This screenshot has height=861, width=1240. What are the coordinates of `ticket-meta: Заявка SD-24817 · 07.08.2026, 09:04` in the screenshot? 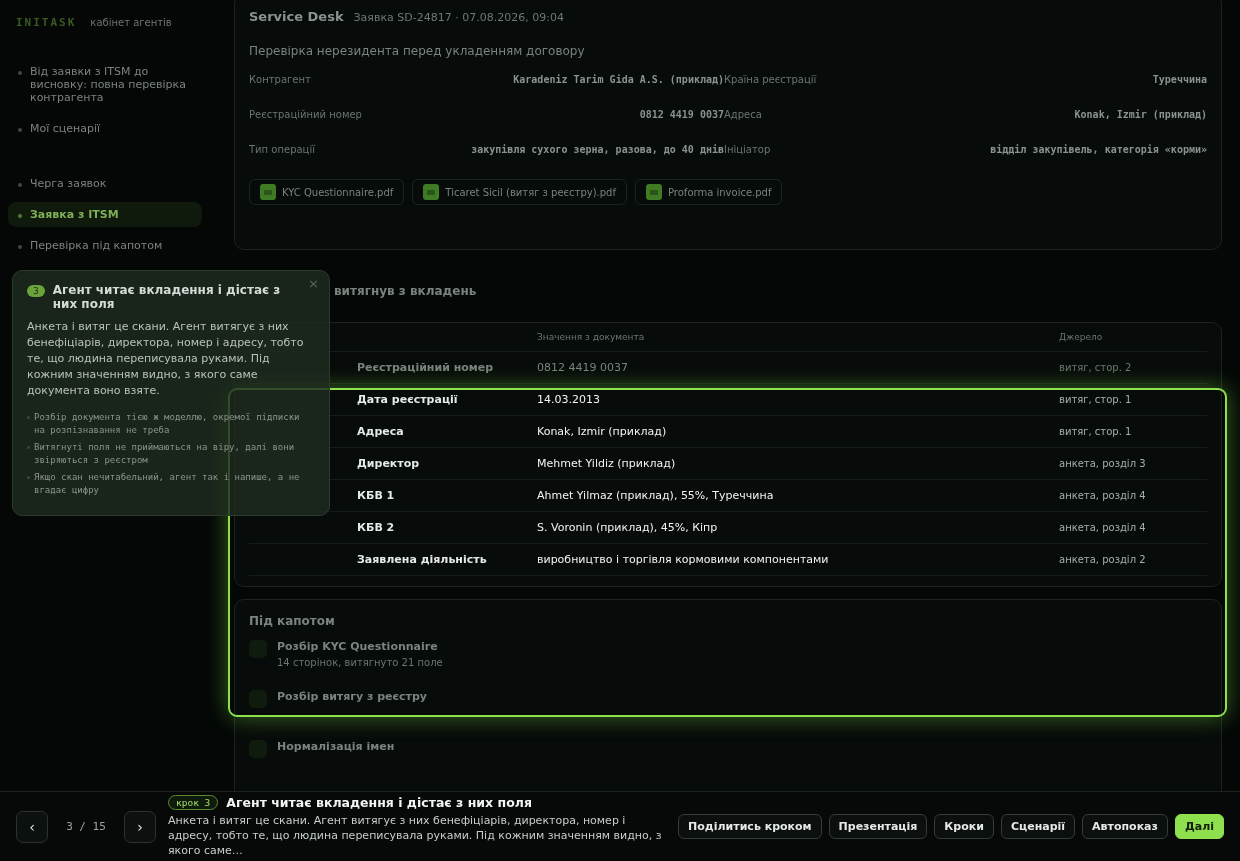 It's located at (458, 17).